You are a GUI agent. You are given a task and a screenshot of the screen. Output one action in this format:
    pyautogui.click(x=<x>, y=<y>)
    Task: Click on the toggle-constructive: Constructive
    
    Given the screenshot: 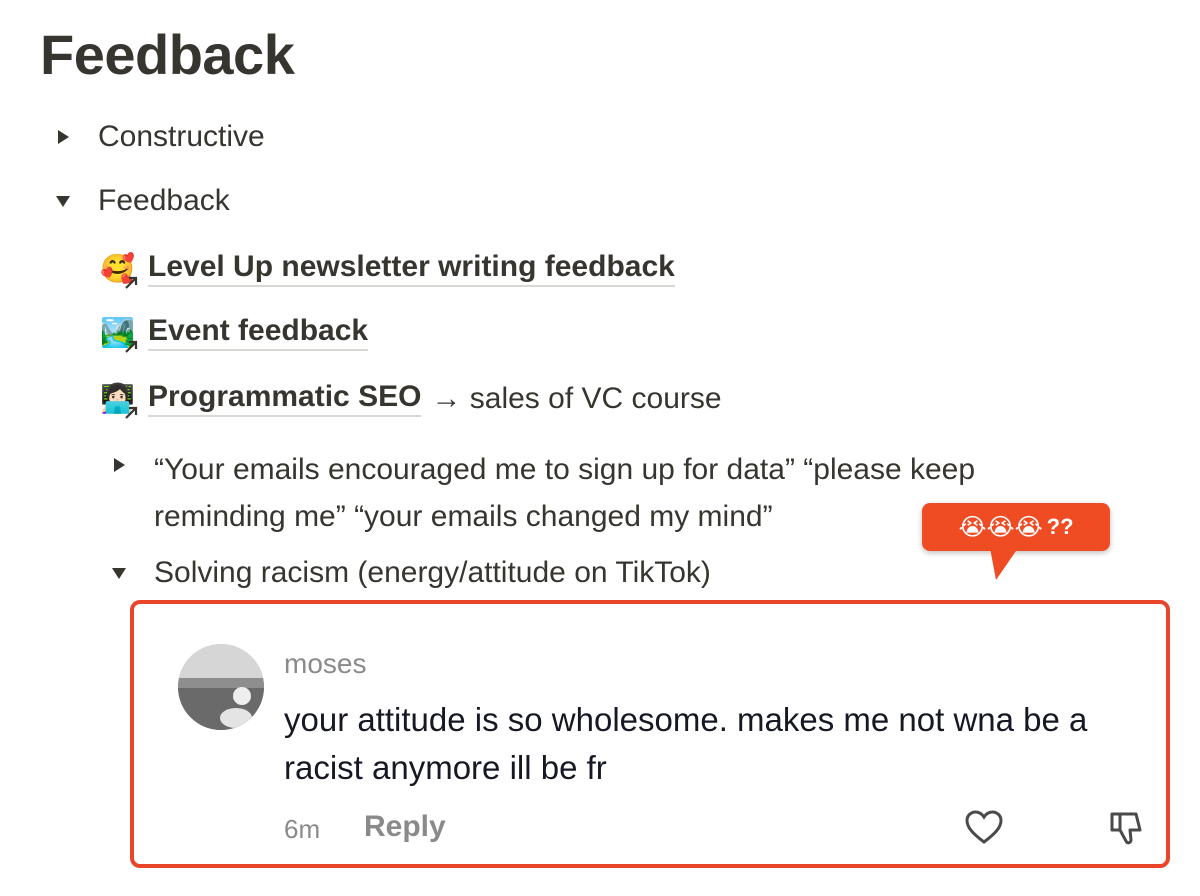 What is the action you would take?
    pyautogui.click(x=158, y=137)
    